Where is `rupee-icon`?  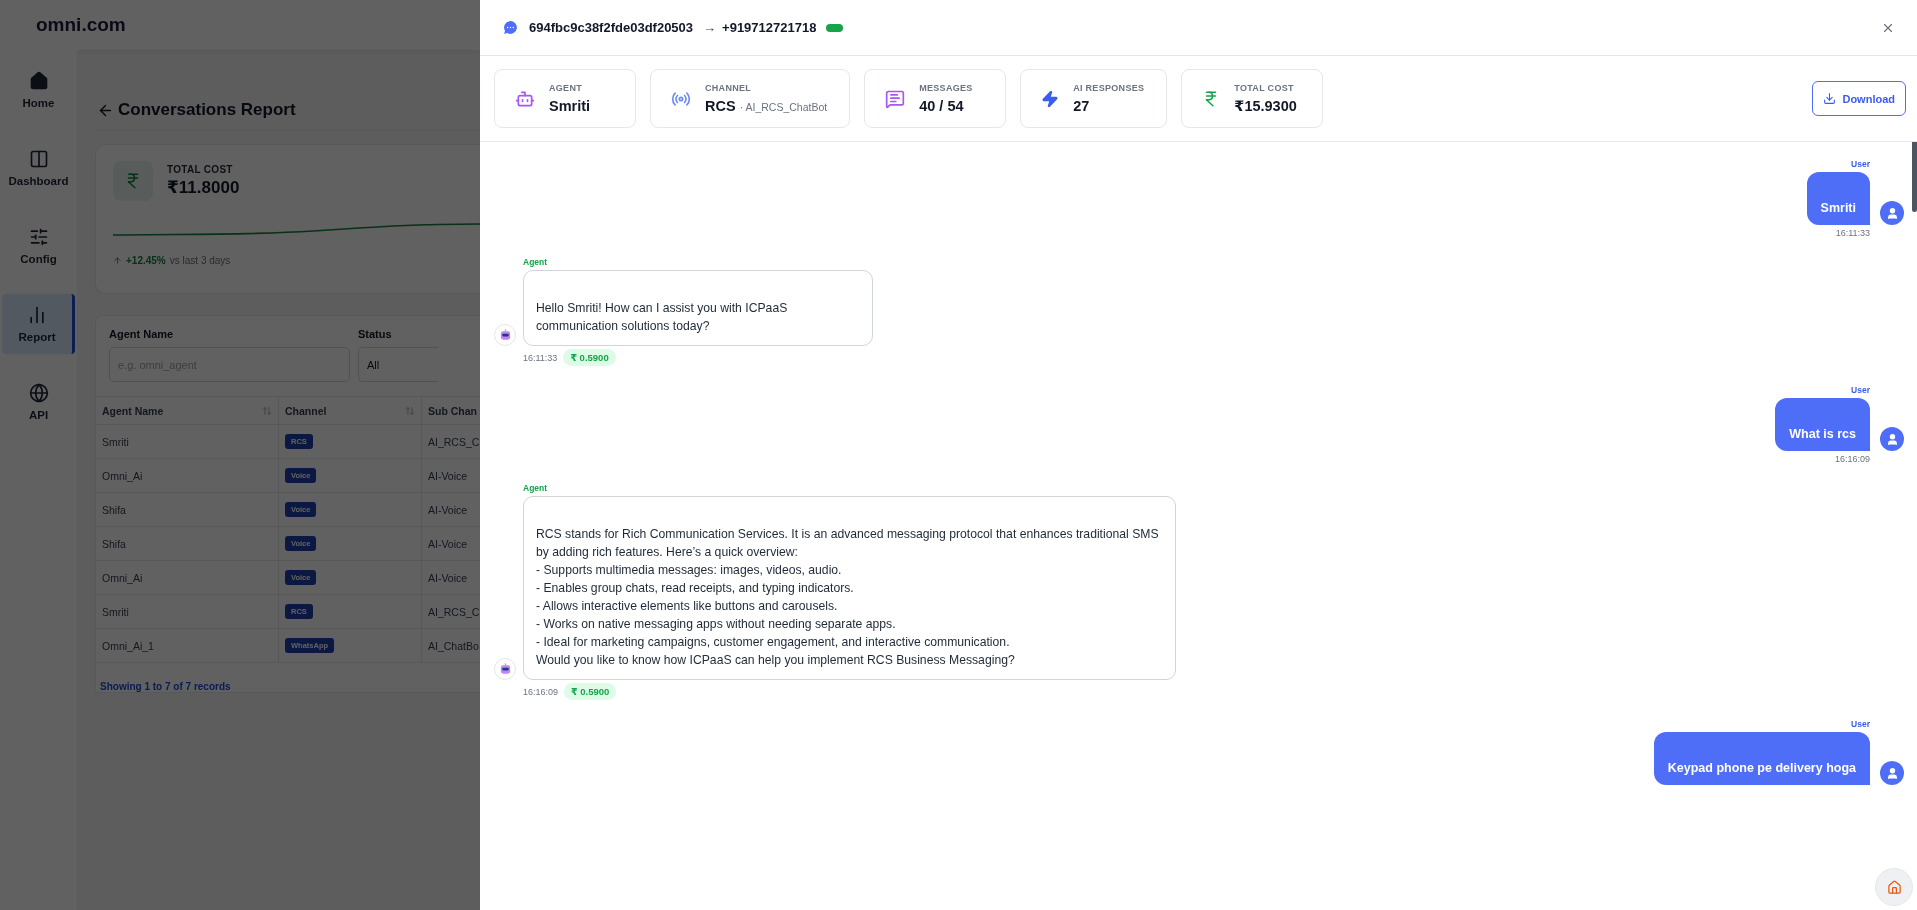 rupee-icon is located at coordinates (133, 181).